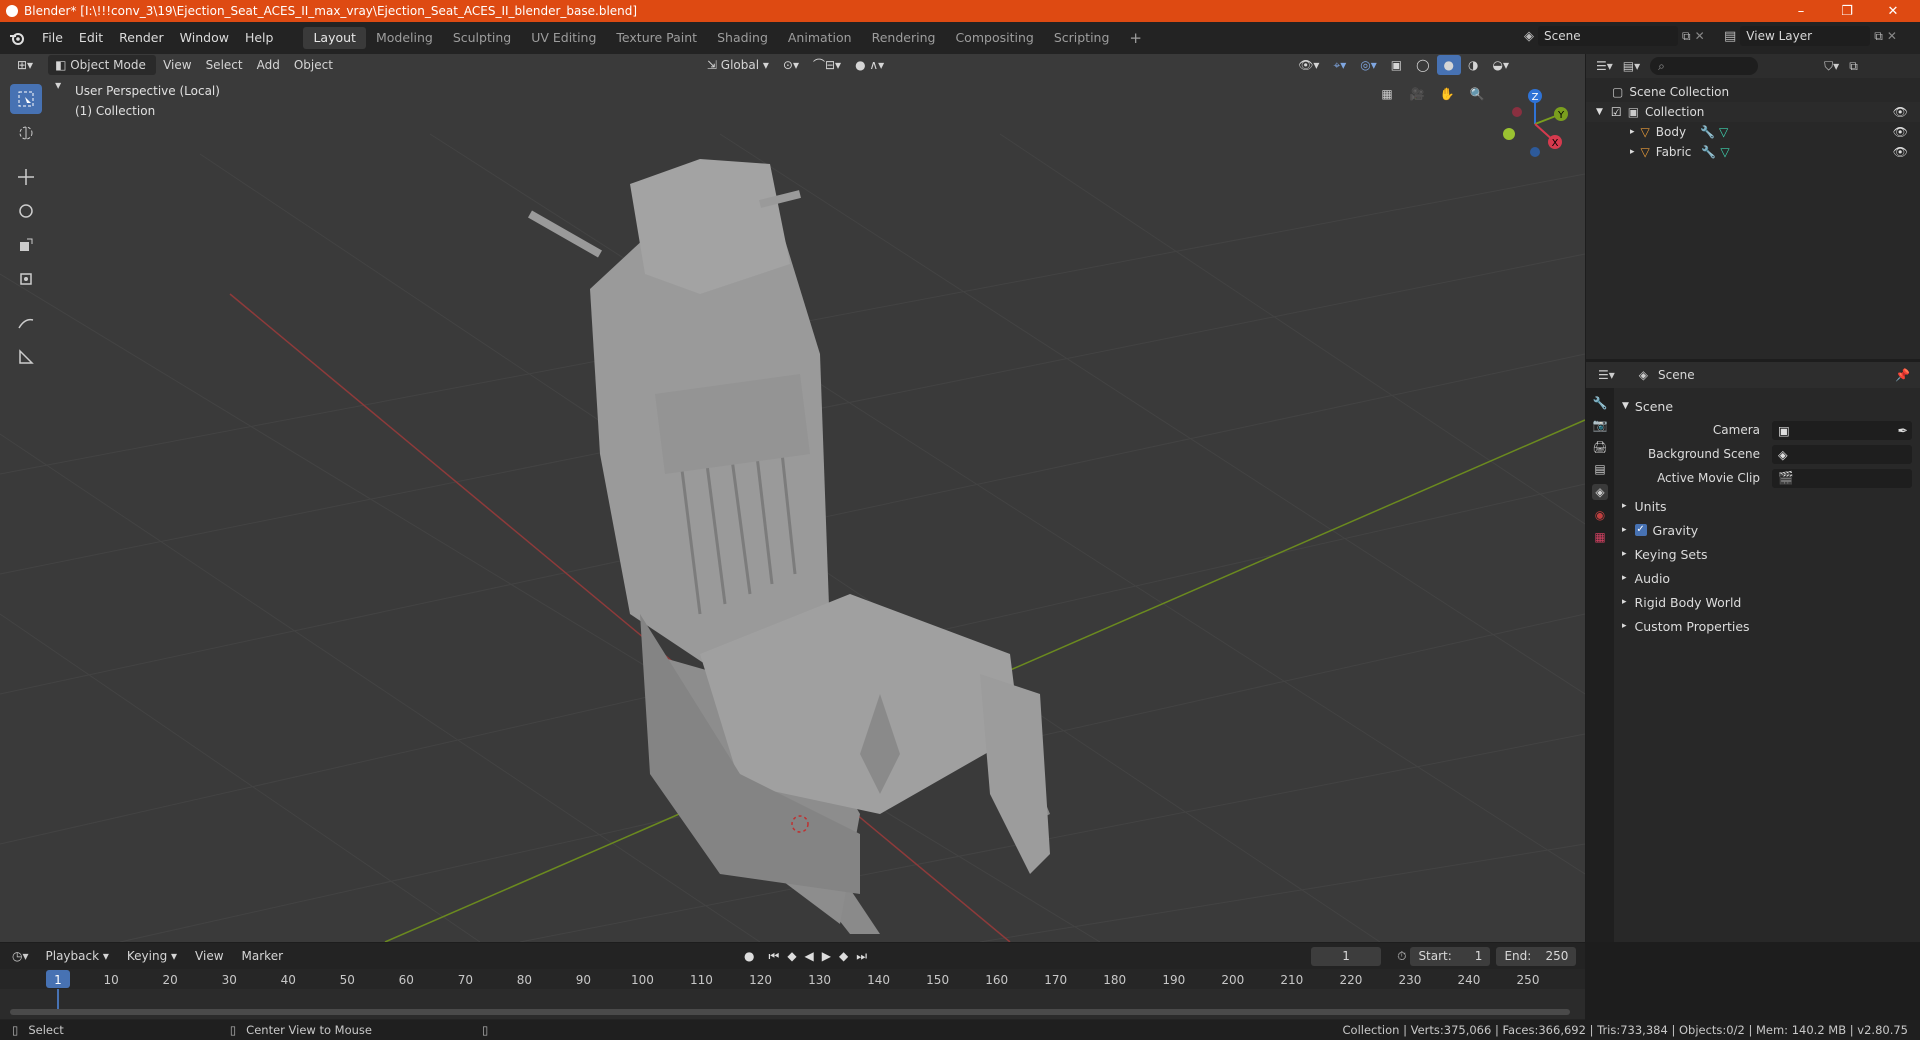 Image resolution: width=1920 pixels, height=1040 pixels. I want to click on properties-editor-icon: ☰▾, so click(1606, 375).